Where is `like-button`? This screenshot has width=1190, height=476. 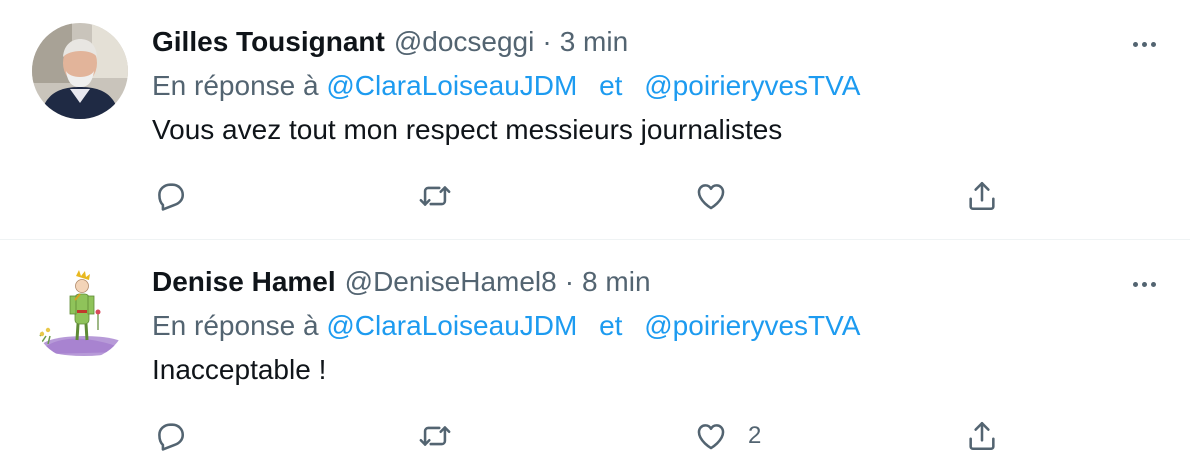 like-button is located at coordinates (721, 196).